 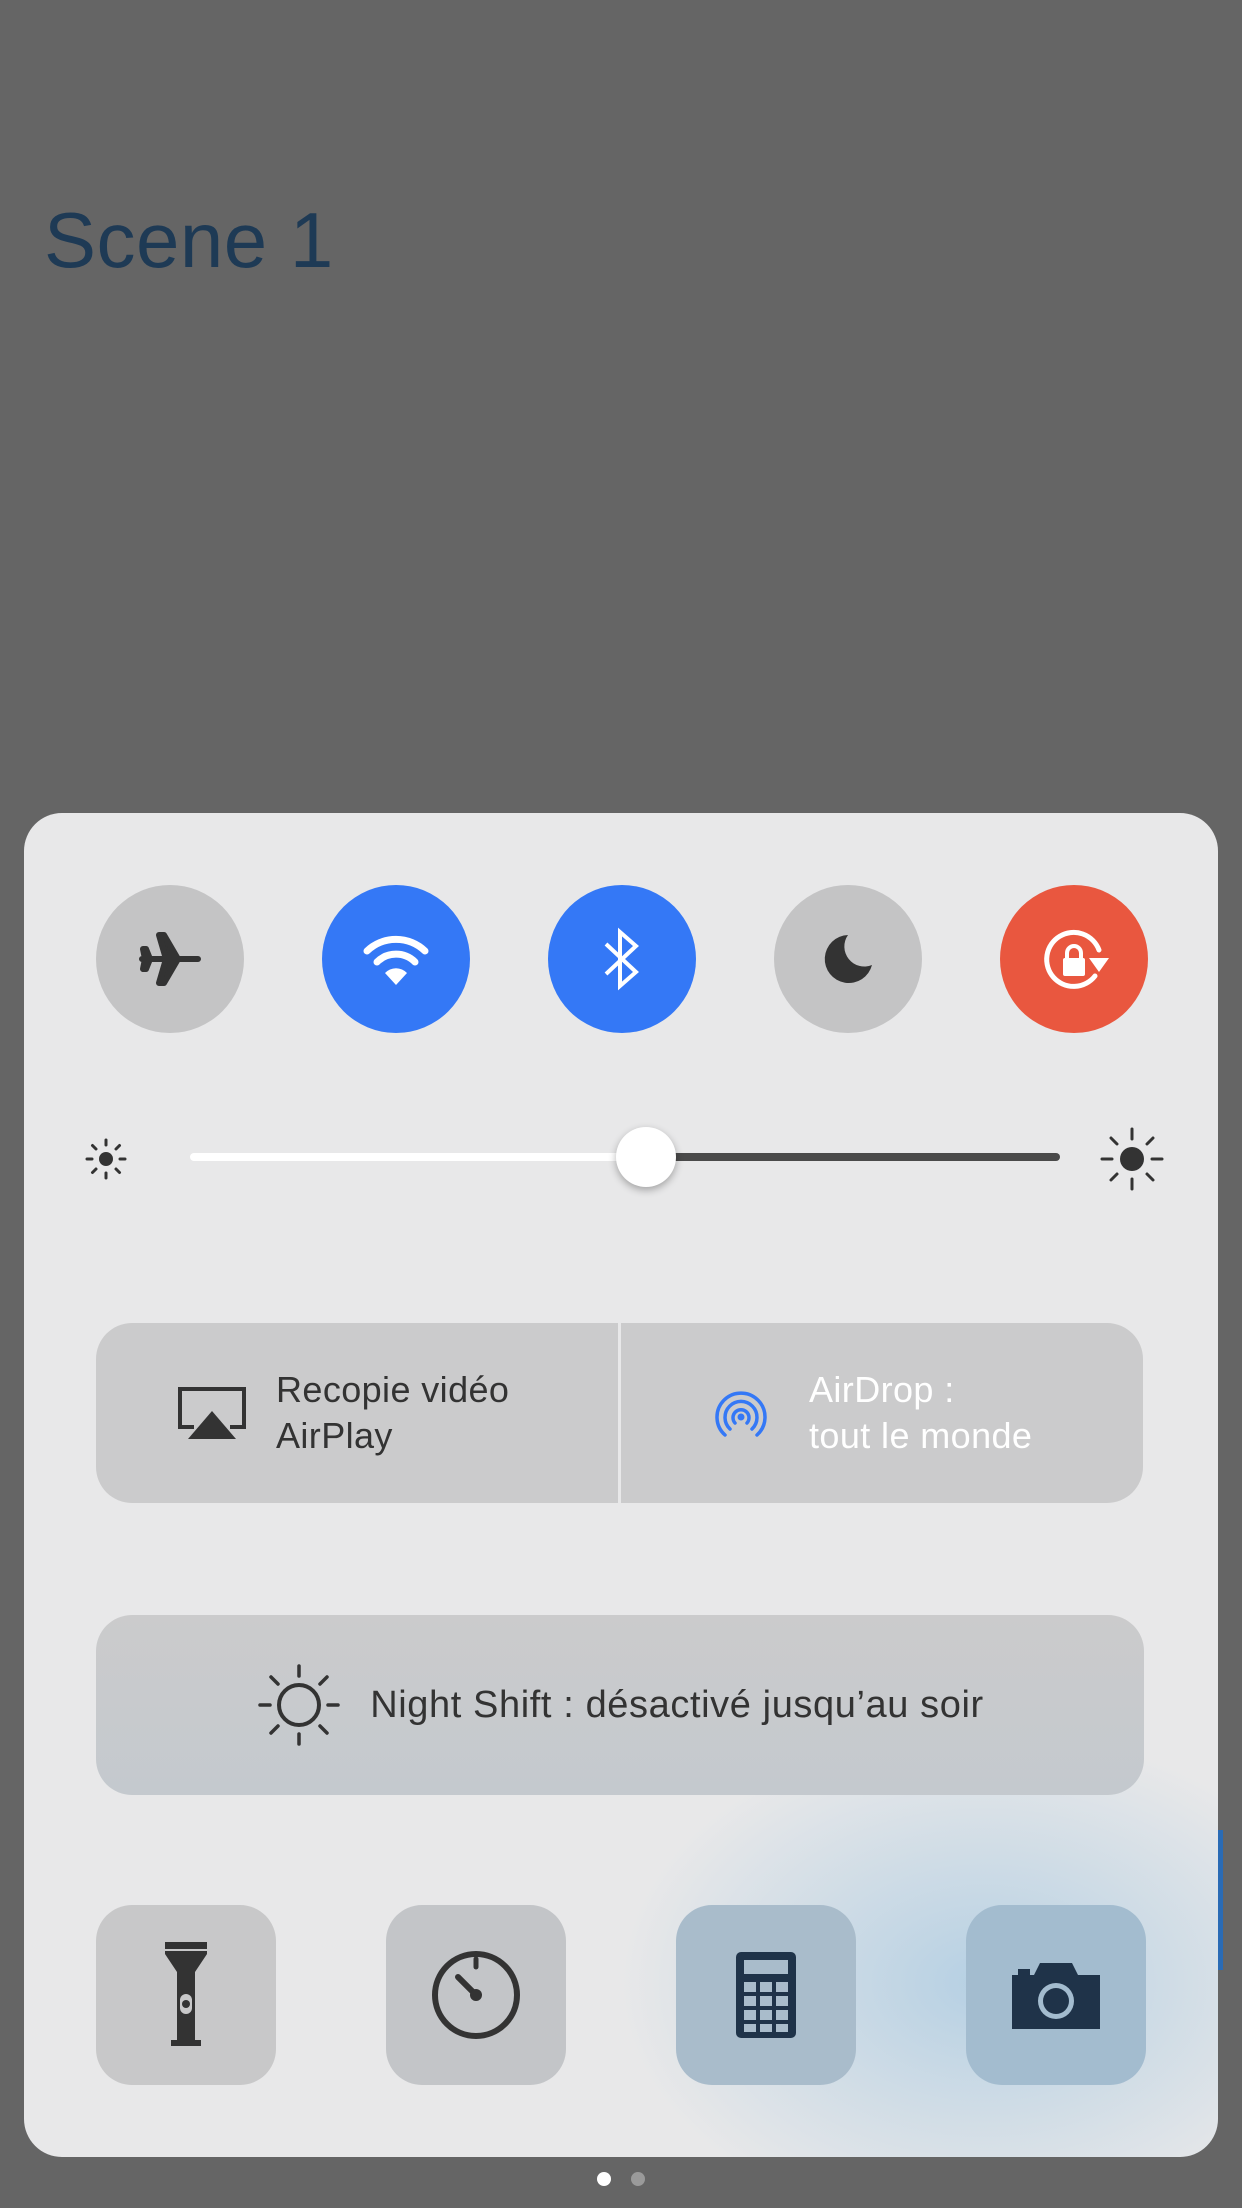 I want to click on camera-icon, so click(x=1056, y=1996).